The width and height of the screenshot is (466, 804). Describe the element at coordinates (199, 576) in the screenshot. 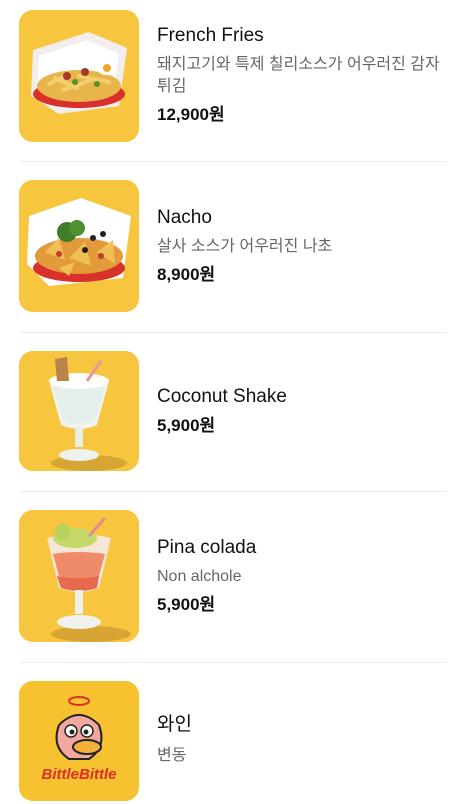

I see `item-description: Non alchole` at that location.